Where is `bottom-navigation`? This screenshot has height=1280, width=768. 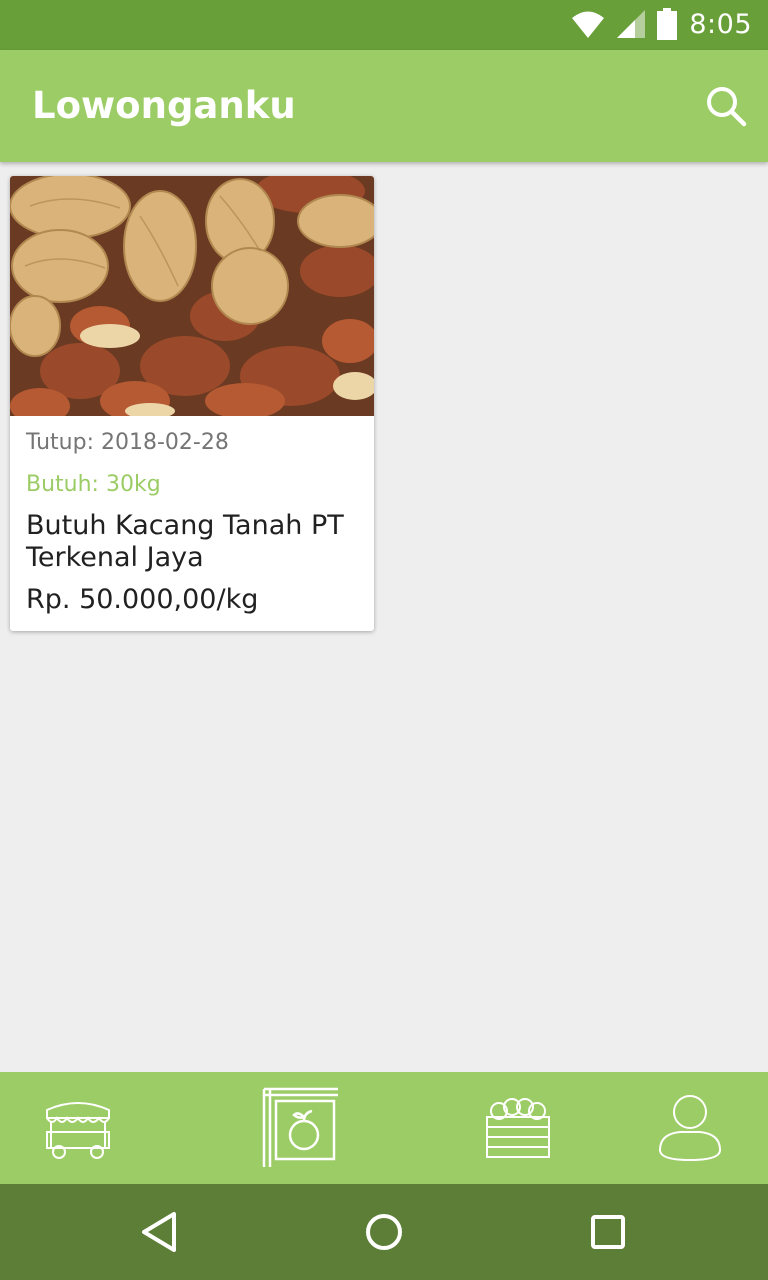 bottom-navigation is located at coordinates (384, 1128).